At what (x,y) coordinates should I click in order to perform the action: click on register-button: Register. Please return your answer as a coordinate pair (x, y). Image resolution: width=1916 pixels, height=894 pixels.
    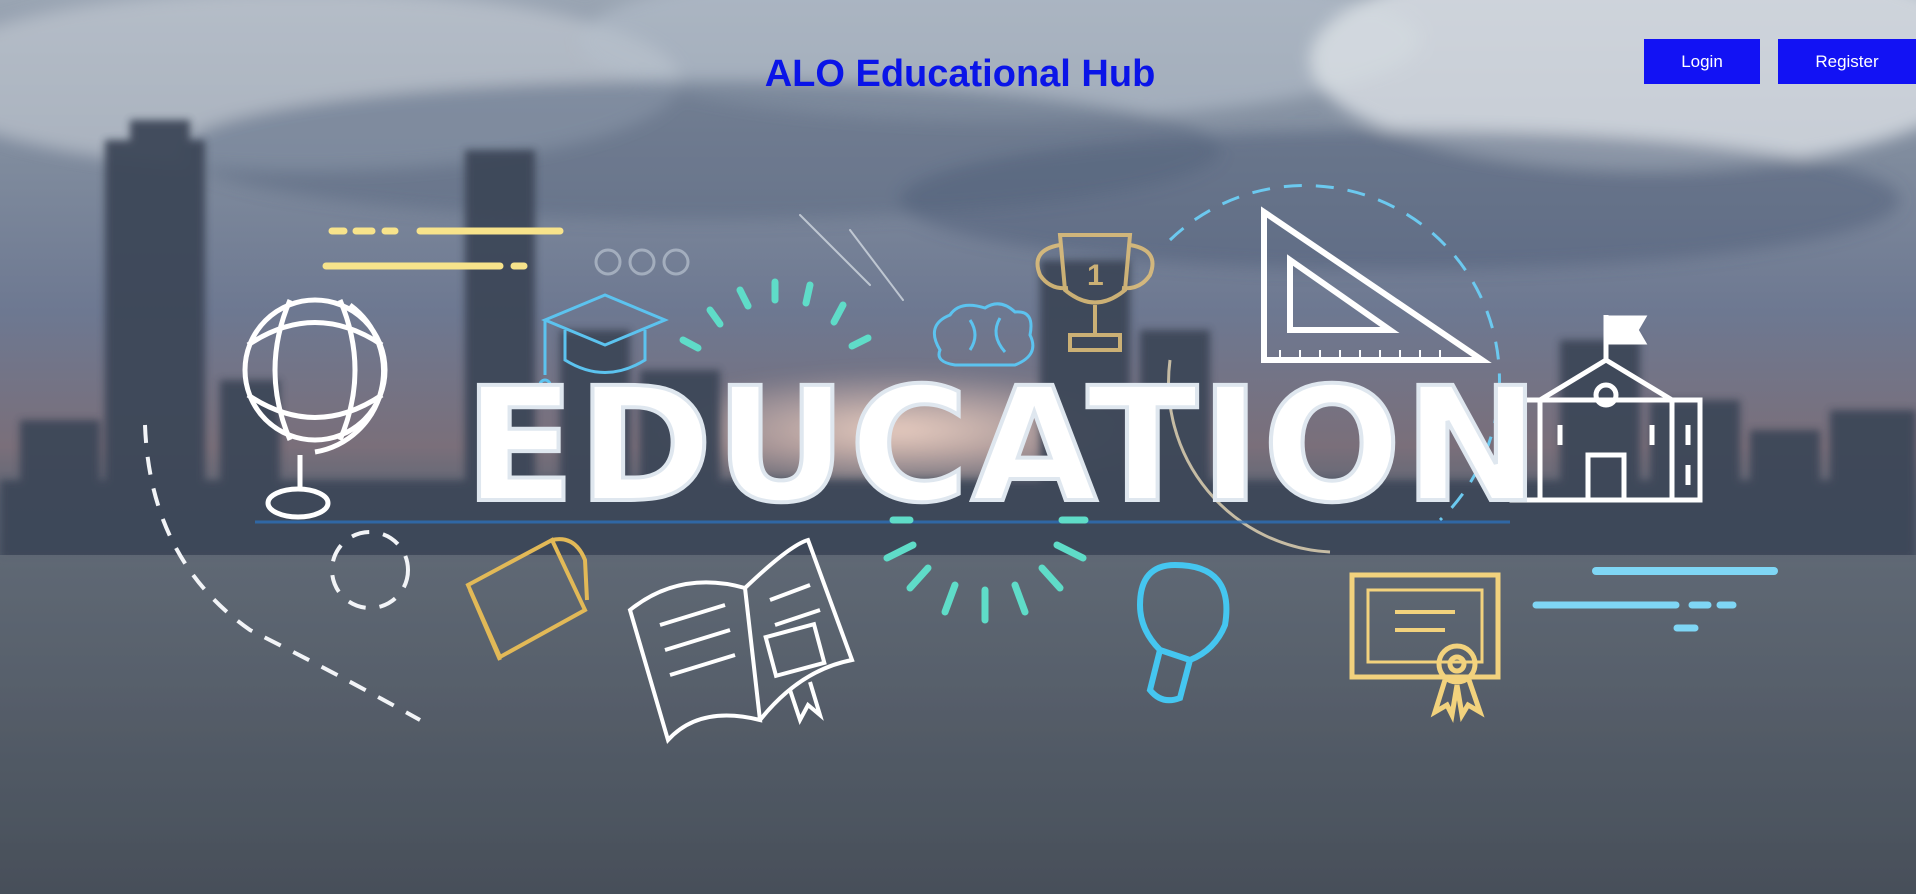
    Looking at the image, I should click on (1847, 61).